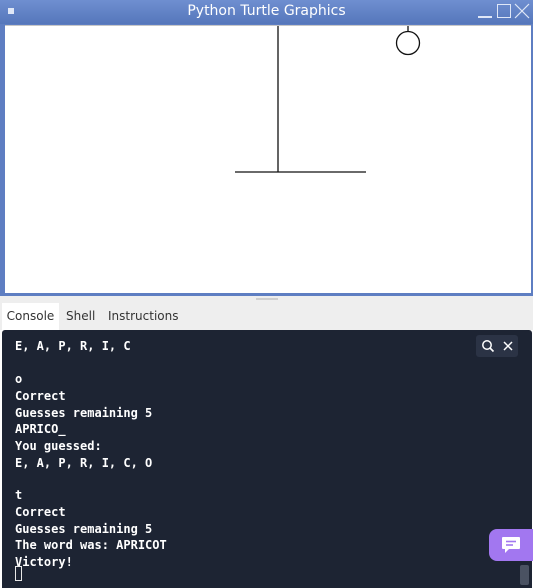 This screenshot has height=588, width=533. Describe the element at coordinates (488, 346) in the screenshot. I see `search-icon` at that location.